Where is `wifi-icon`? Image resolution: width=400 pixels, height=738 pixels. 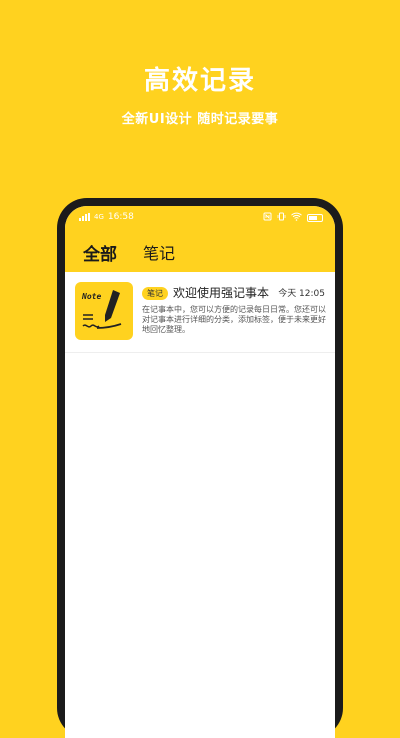
wifi-icon is located at coordinates (296, 218).